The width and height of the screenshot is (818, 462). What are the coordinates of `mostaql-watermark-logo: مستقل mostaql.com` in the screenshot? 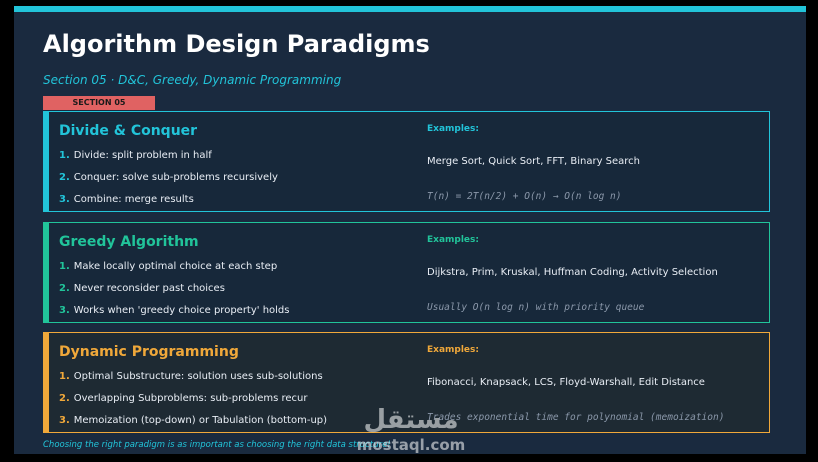 It's located at (411, 429).